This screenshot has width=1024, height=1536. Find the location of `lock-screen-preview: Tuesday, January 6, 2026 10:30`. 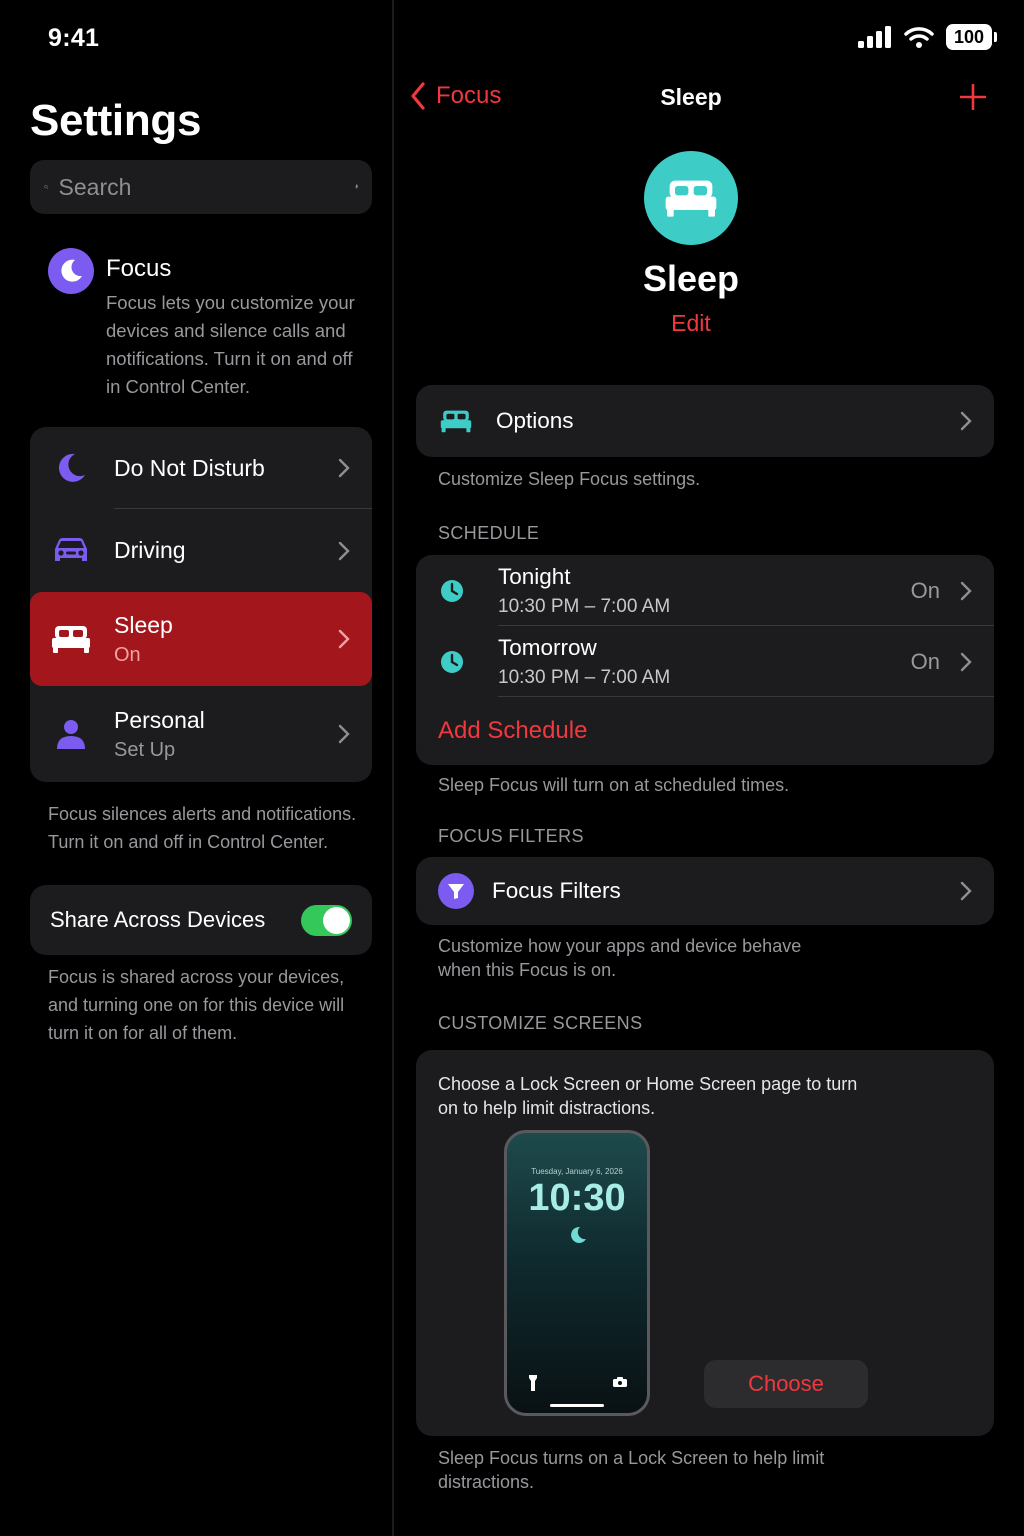

lock-screen-preview: Tuesday, January 6, 2026 10:30 is located at coordinates (577, 1273).